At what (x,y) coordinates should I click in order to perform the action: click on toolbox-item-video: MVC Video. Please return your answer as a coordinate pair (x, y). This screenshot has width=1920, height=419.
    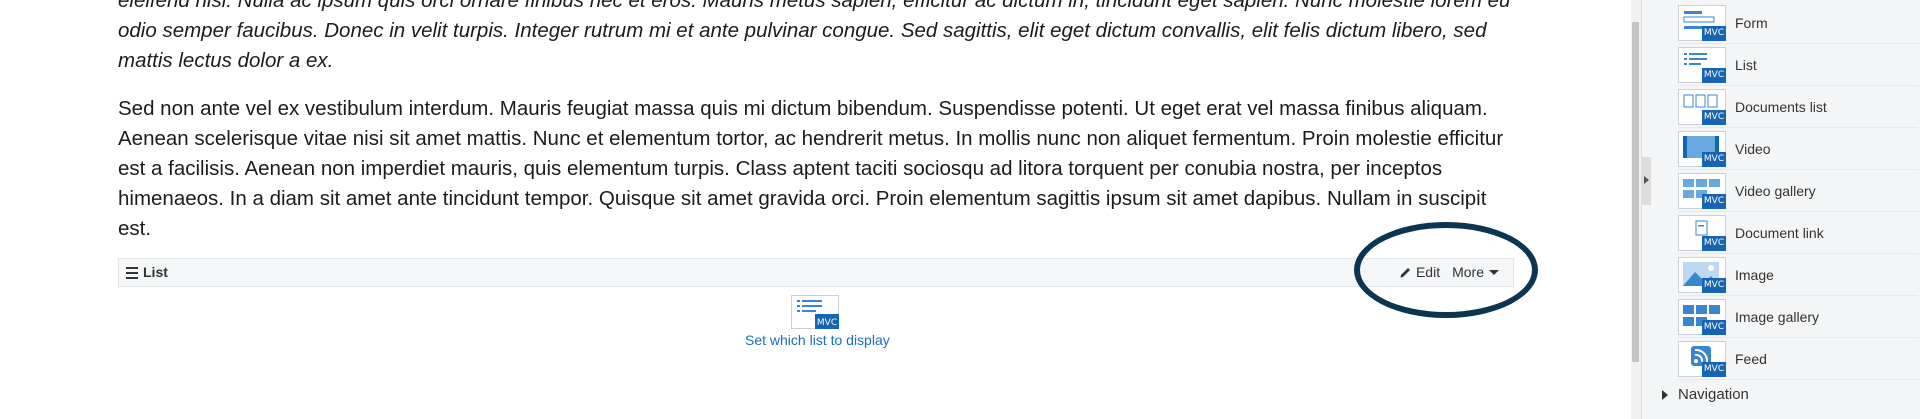
    Looking at the image, I should click on (1798, 149).